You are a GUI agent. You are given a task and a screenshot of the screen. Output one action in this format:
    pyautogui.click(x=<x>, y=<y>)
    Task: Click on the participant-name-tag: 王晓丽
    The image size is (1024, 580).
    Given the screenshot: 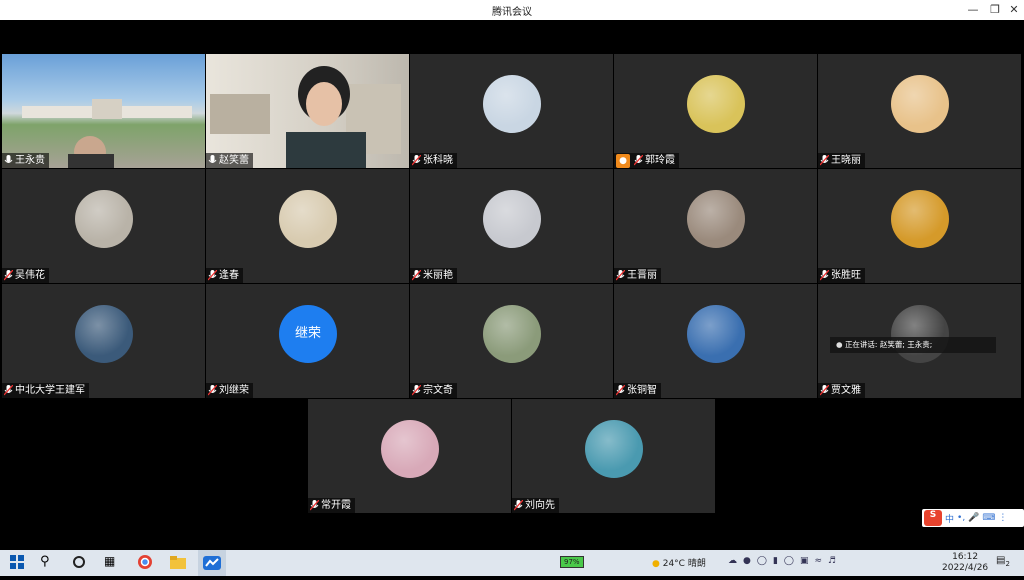 What is the action you would take?
    pyautogui.click(x=841, y=160)
    